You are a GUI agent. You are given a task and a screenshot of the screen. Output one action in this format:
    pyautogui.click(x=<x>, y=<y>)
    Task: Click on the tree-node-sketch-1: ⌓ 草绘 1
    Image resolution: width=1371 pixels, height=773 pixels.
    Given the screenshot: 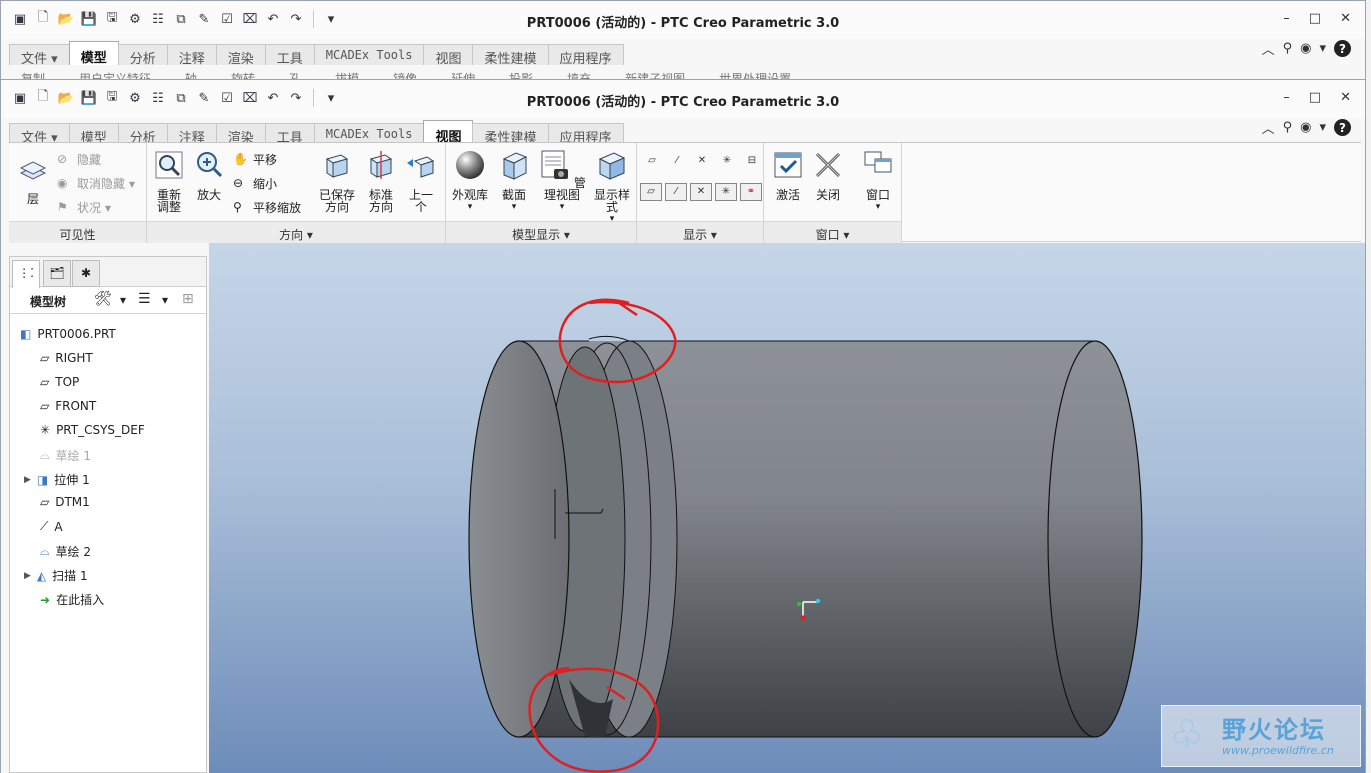 What is the action you would take?
    pyautogui.click(x=65, y=455)
    